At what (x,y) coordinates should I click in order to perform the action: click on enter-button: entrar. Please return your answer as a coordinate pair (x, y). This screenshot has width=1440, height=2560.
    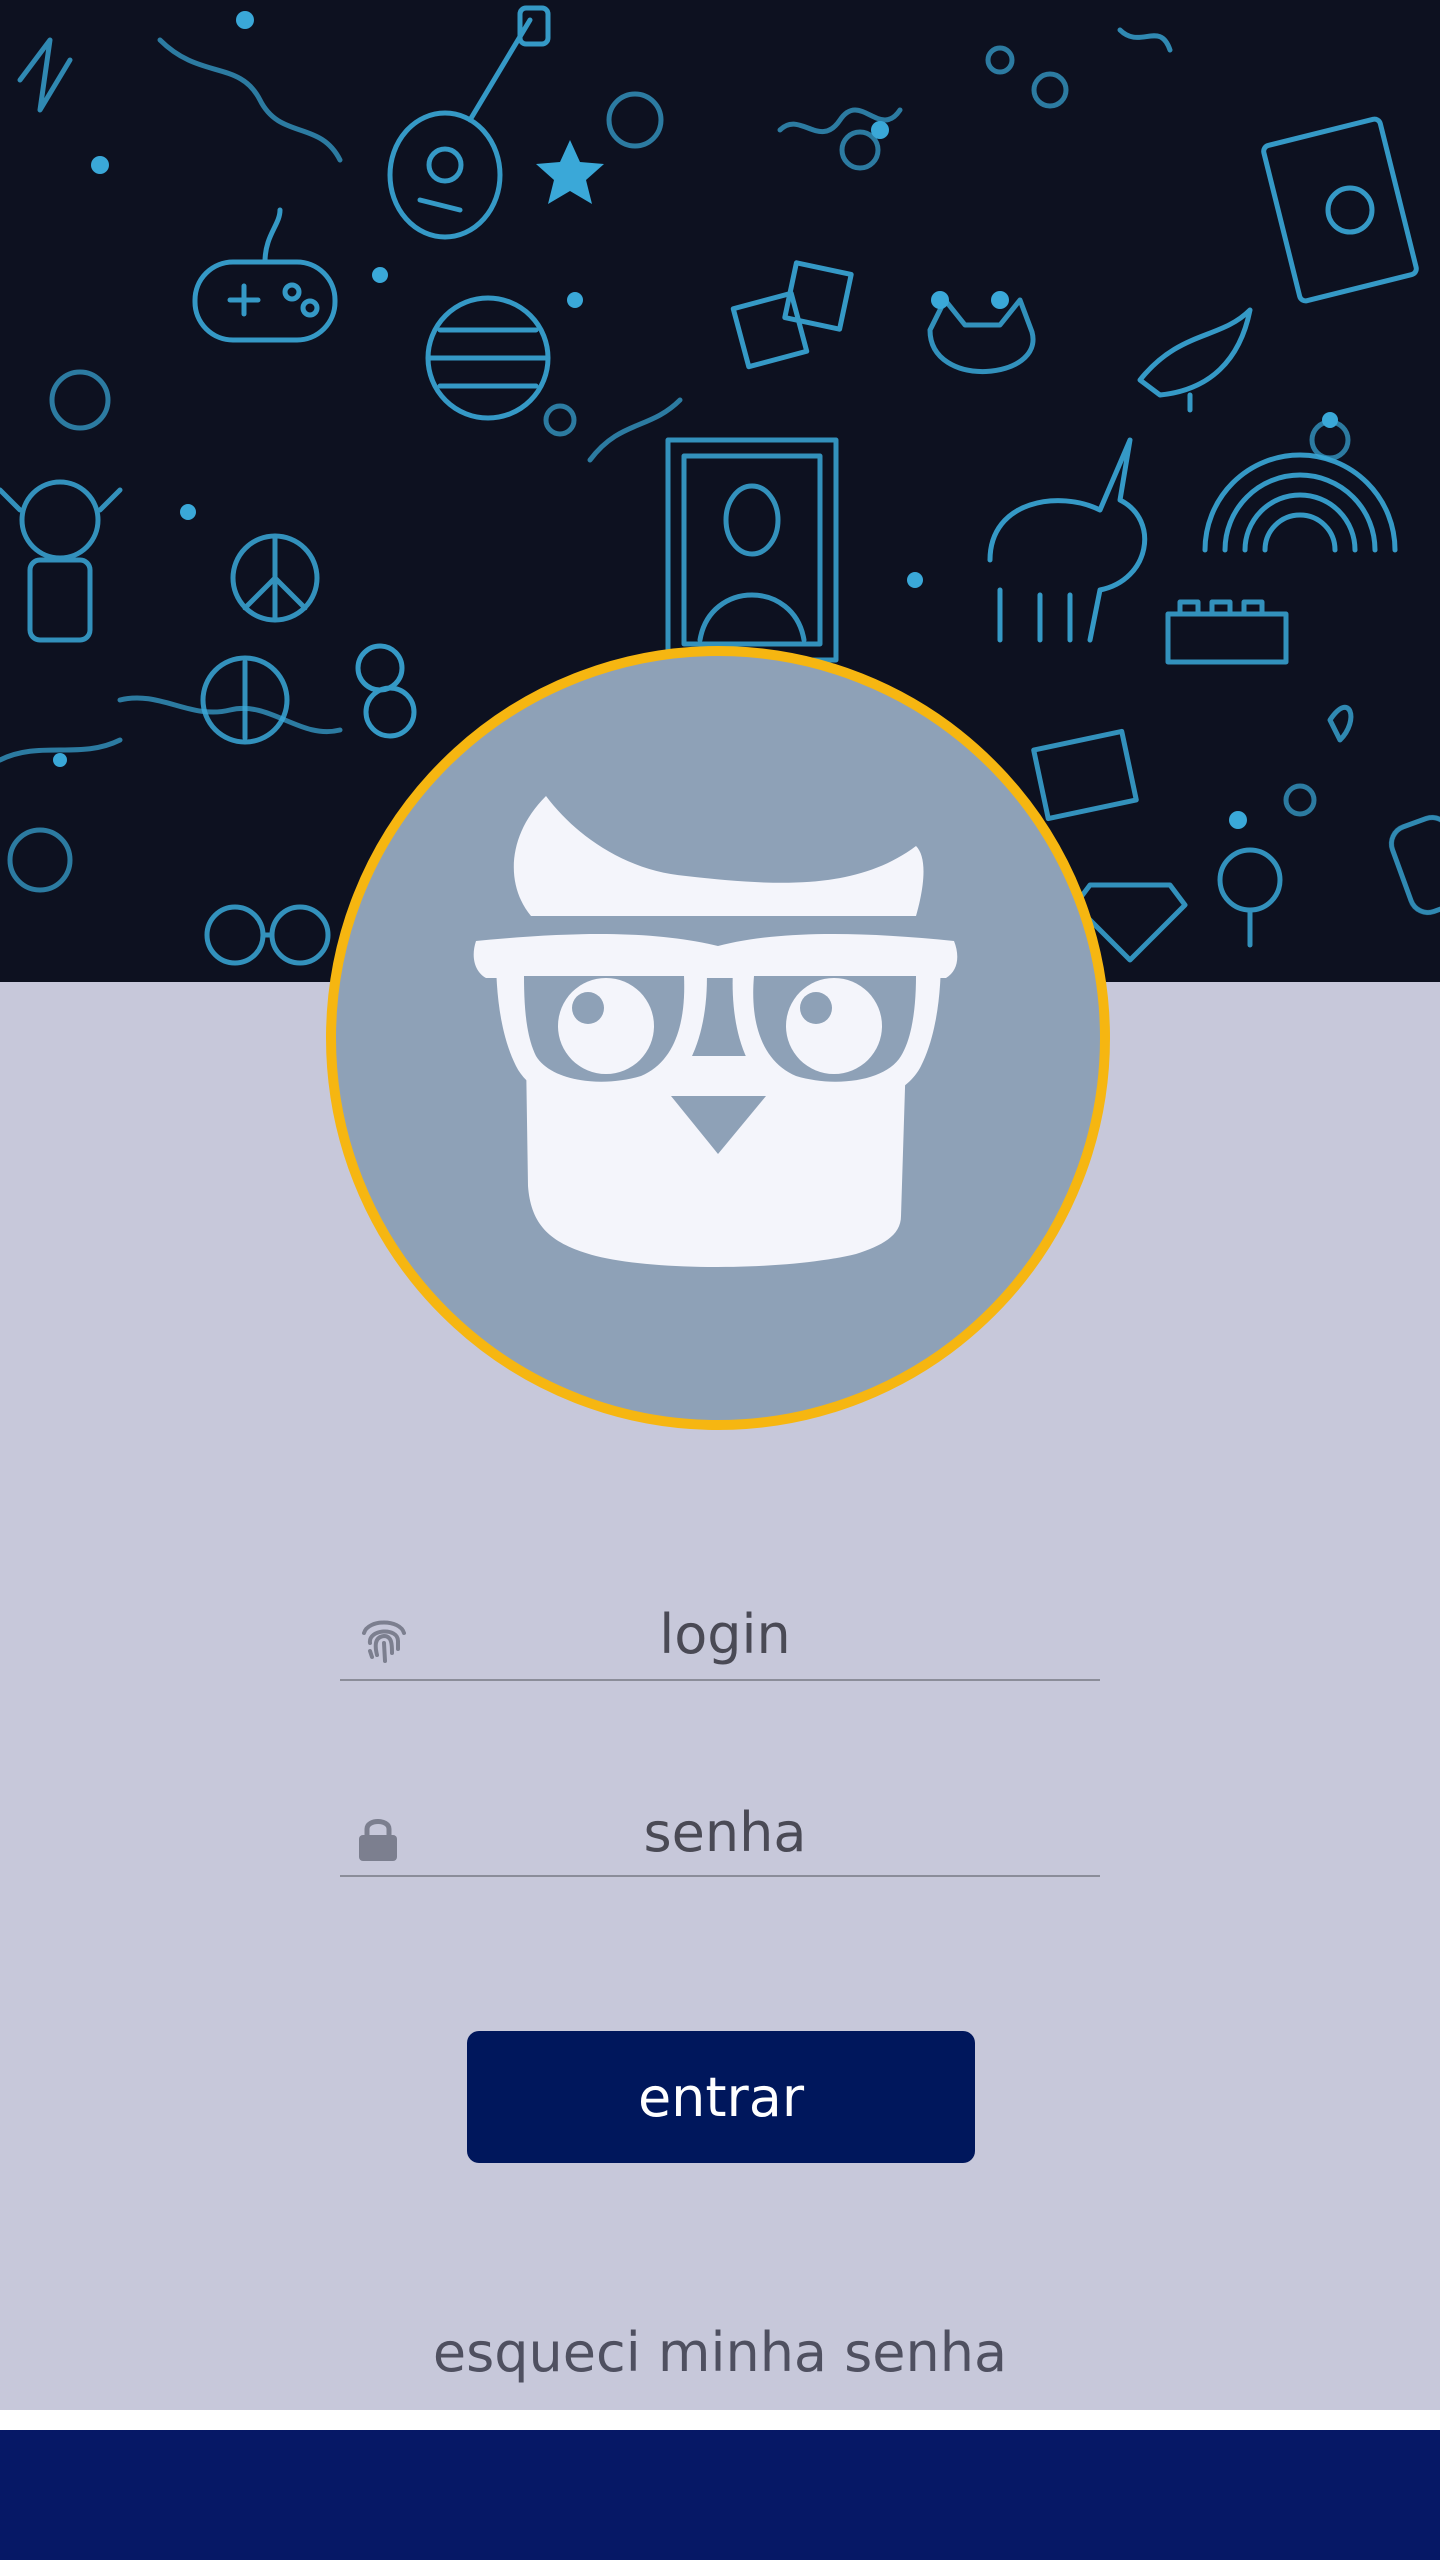
    Looking at the image, I should click on (721, 2097).